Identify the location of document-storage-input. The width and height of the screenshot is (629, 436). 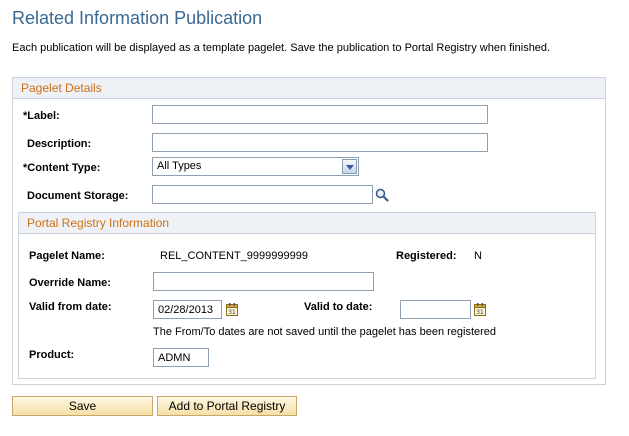
(262, 194).